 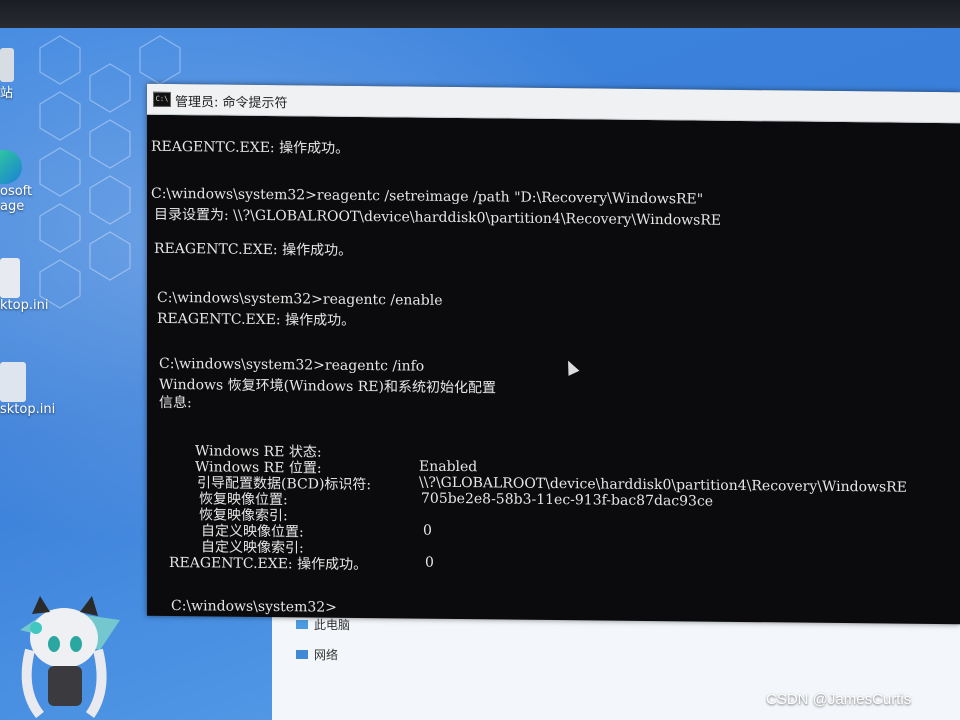 What do you see at coordinates (332, 625) in the screenshot?
I see `nav-item-label: 此电脑` at bounding box center [332, 625].